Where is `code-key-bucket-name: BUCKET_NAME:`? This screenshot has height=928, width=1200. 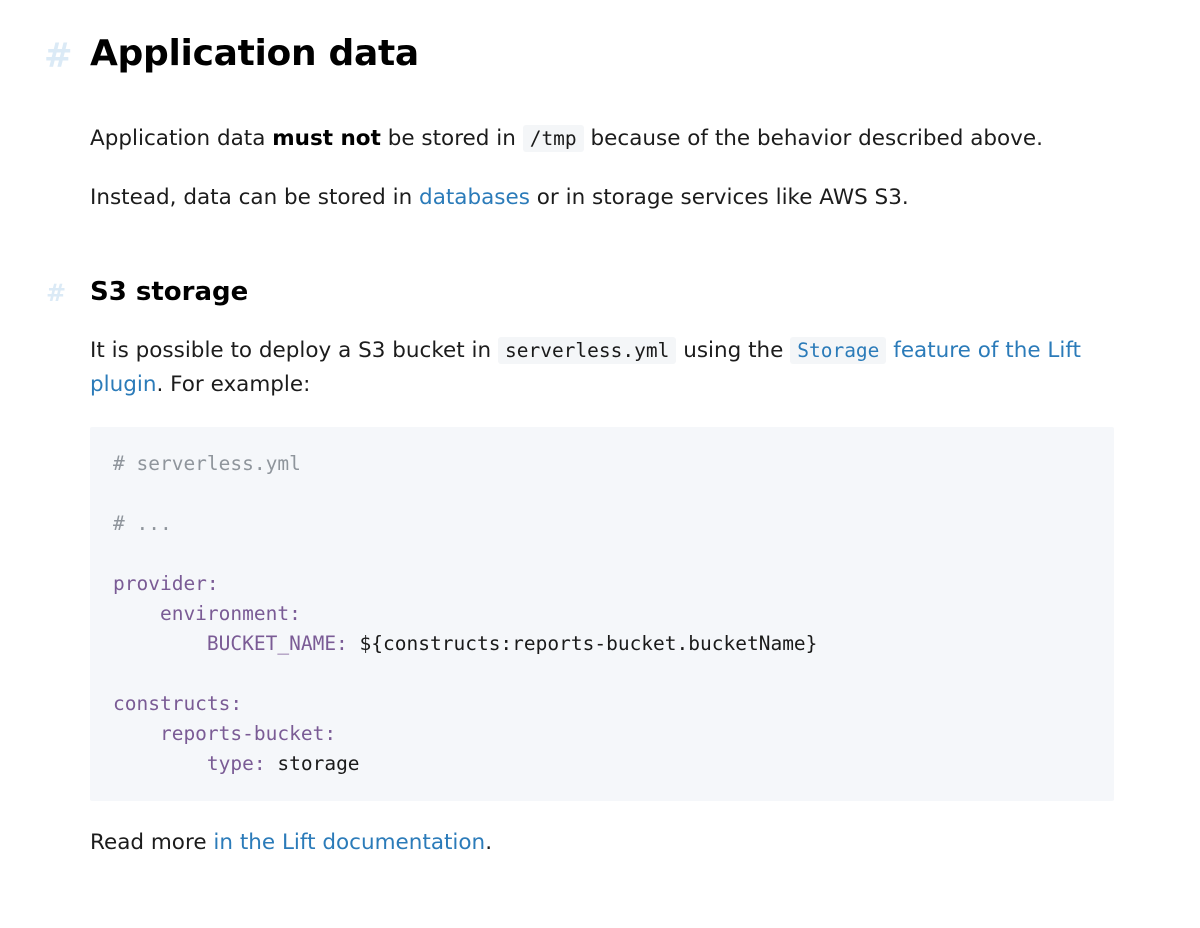 code-key-bucket-name: BUCKET_NAME: is located at coordinates (230, 643).